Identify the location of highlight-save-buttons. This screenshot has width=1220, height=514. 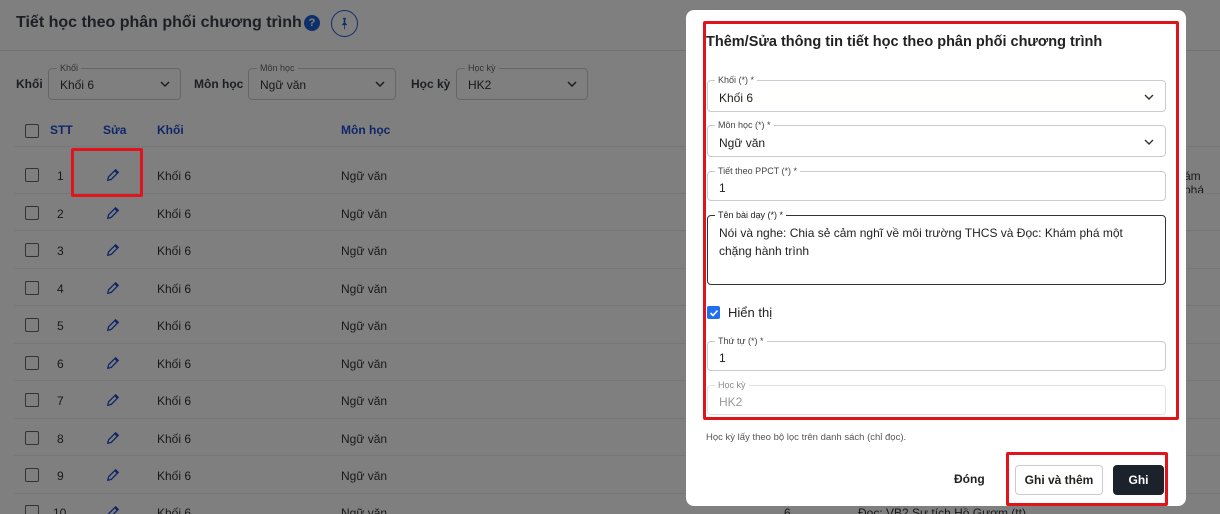
(1087, 479).